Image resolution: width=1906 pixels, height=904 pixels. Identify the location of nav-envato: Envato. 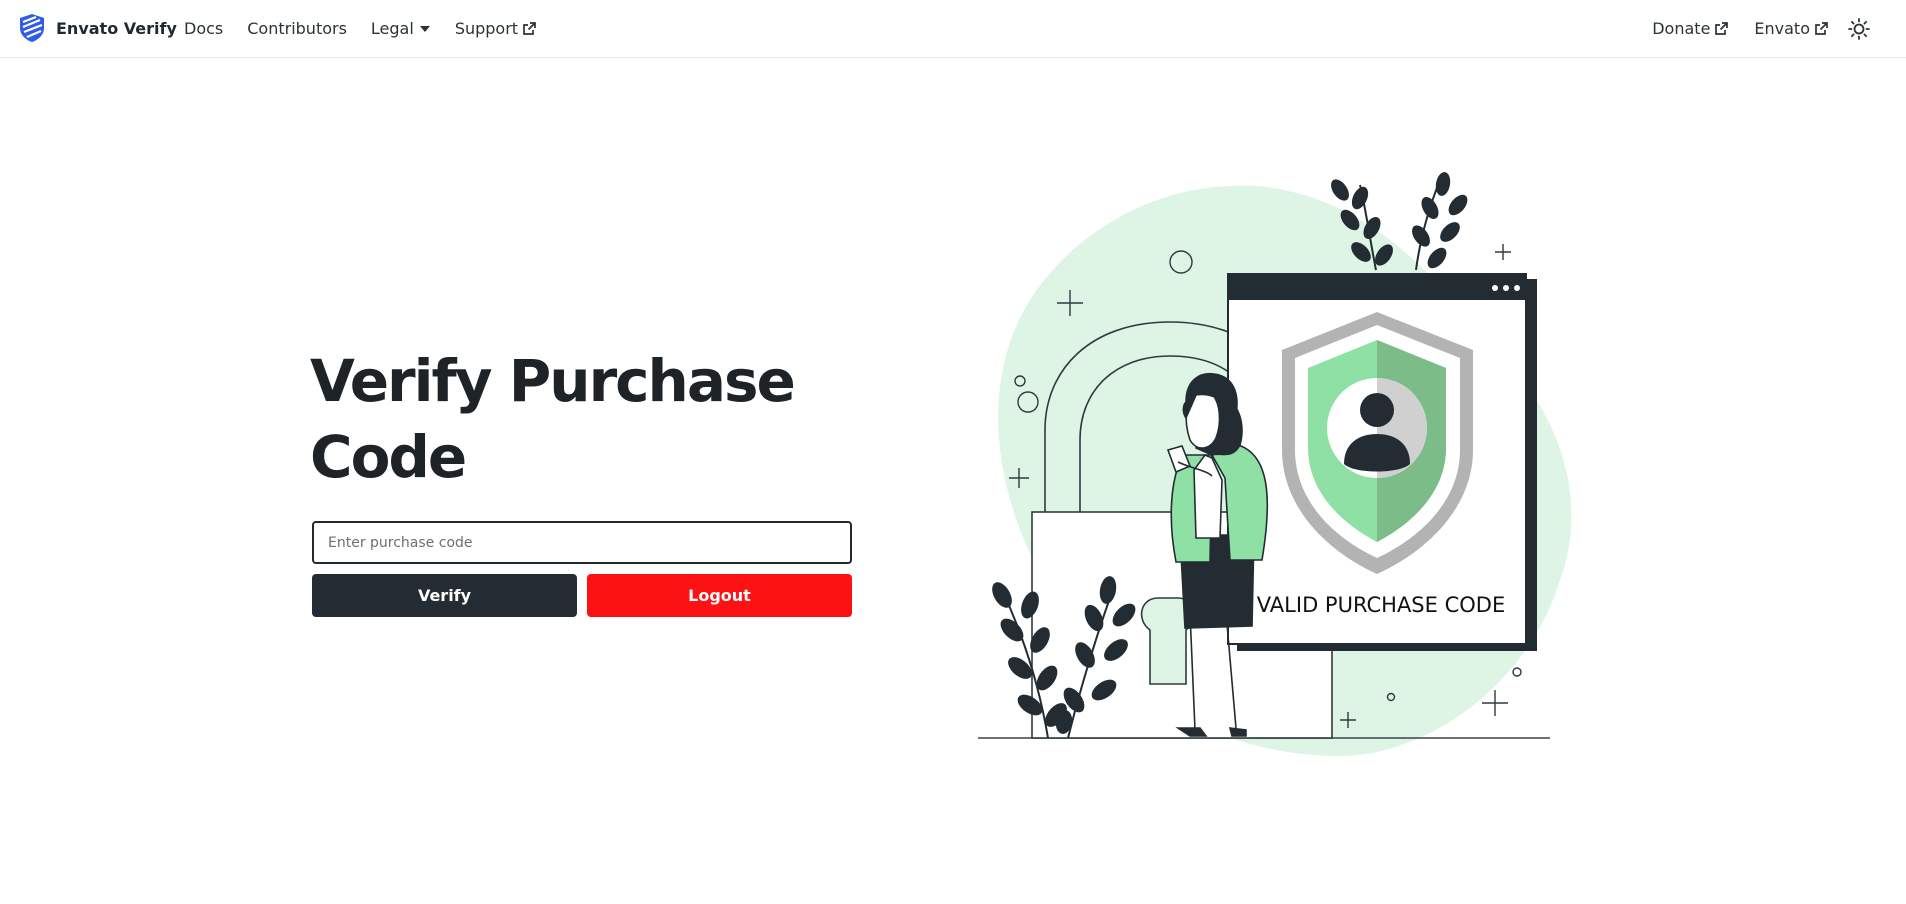
(1791, 28).